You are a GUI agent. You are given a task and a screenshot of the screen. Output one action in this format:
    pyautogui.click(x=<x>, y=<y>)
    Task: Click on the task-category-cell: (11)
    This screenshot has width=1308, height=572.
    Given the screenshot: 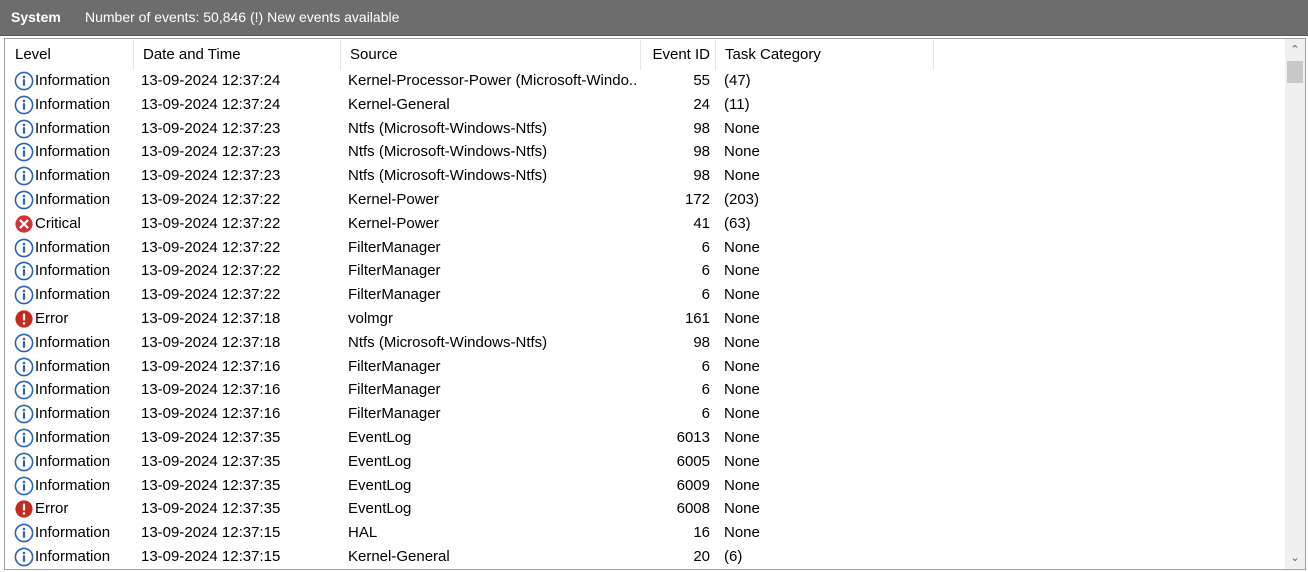 What is the action you would take?
    pyautogui.click(x=737, y=104)
    